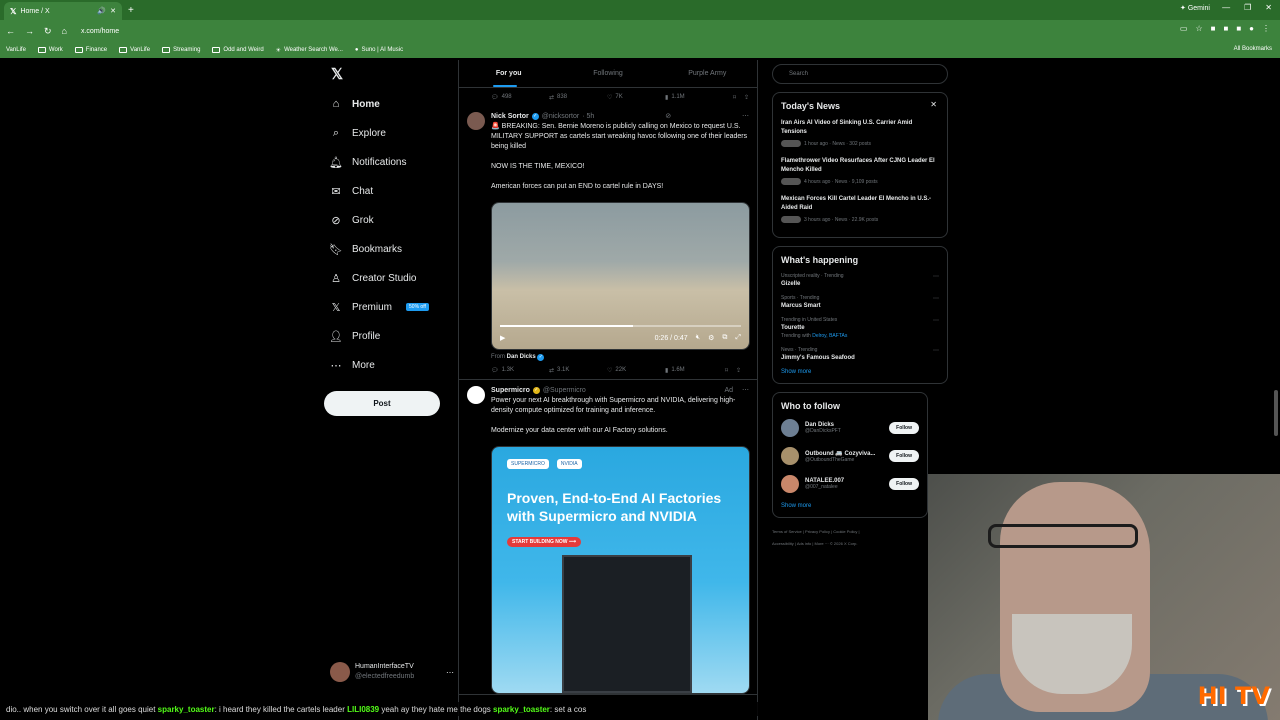 The height and width of the screenshot is (720, 1280). What do you see at coordinates (365, 249) in the screenshot?
I see `nav-bookmarks: 🔖︎ Bookmarks` at bounding box center [365, 249].